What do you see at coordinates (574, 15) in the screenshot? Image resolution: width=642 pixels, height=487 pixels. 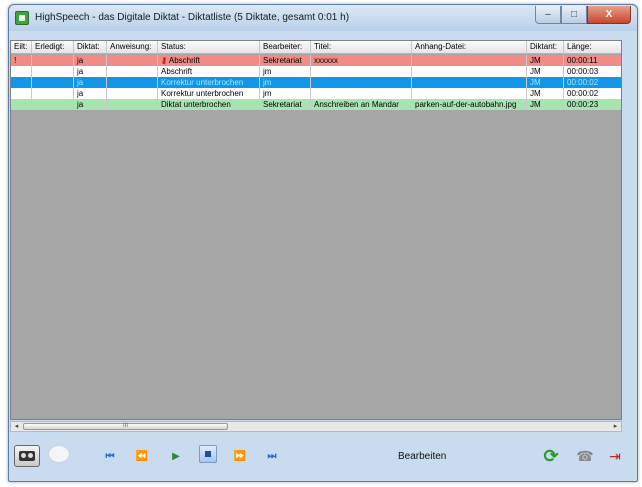 I see `maximize-button: □` at bounding box center [574, 15].